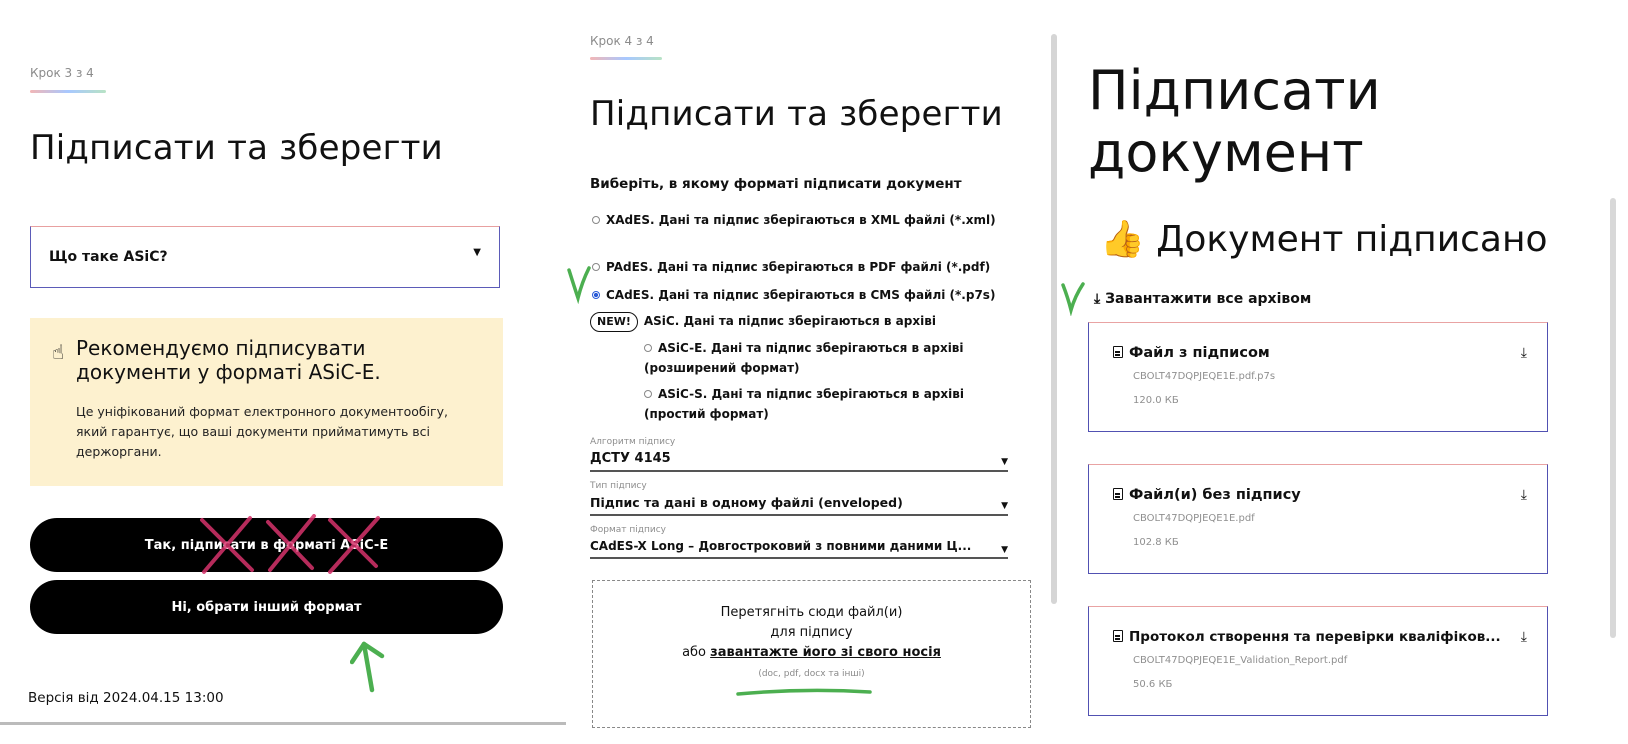 This screenshot has width=1628, height=744. Describe the element at coordinates (266, 545) in the screenshot. I see `sign-asice-button: Так, підписати в форматі ASiC-E` at that location.